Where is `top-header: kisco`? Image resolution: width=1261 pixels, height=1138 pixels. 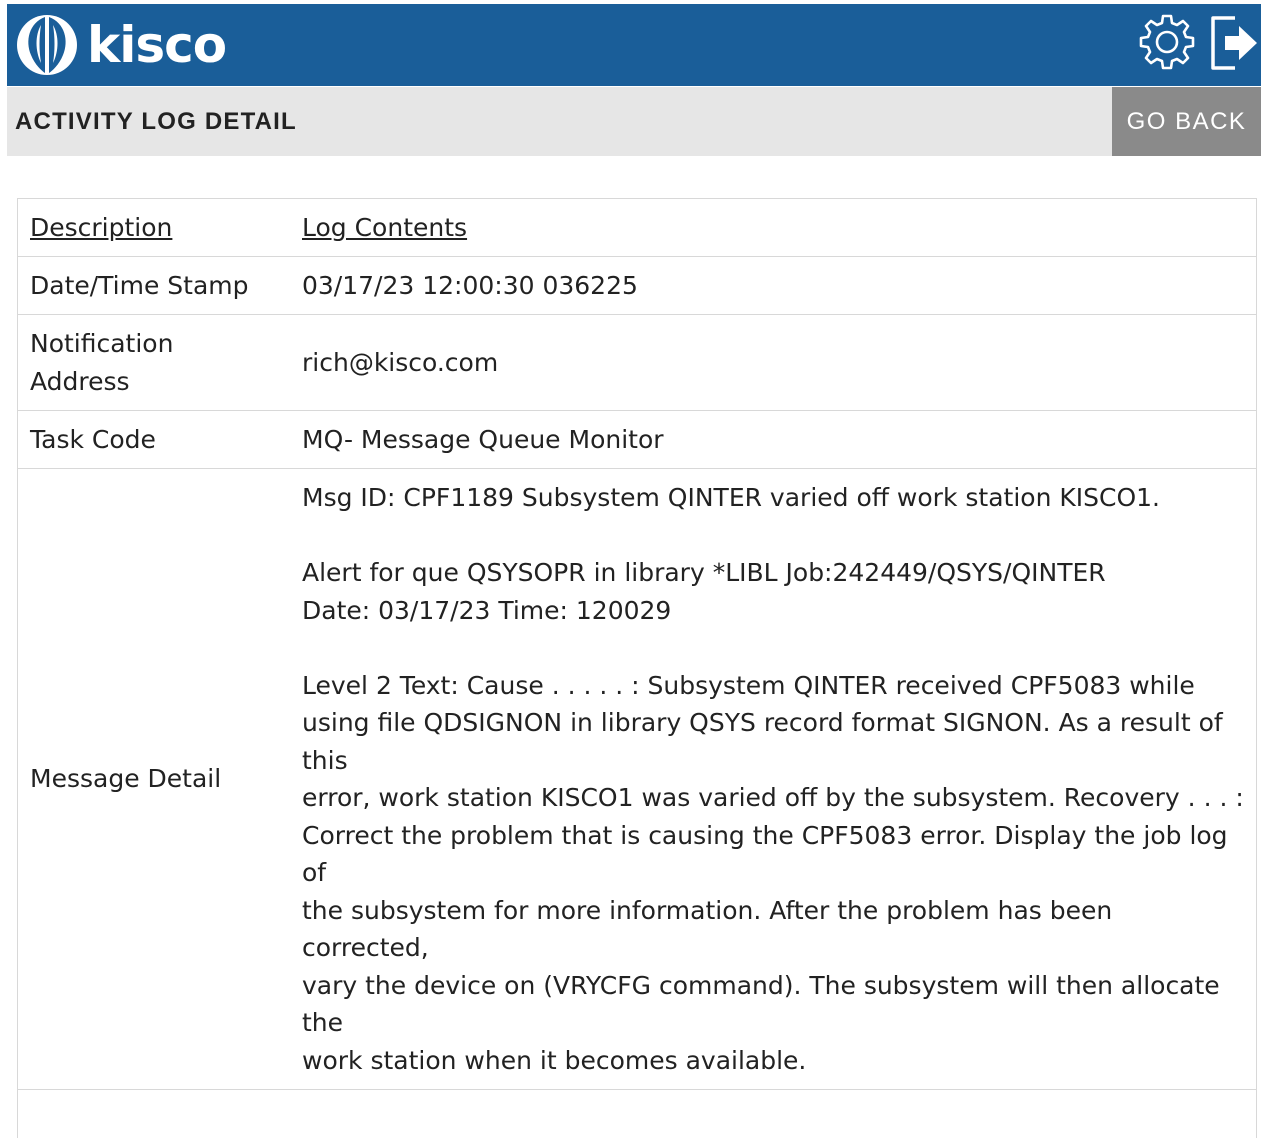 top-header: kisco is located at coordinates (634, 45).